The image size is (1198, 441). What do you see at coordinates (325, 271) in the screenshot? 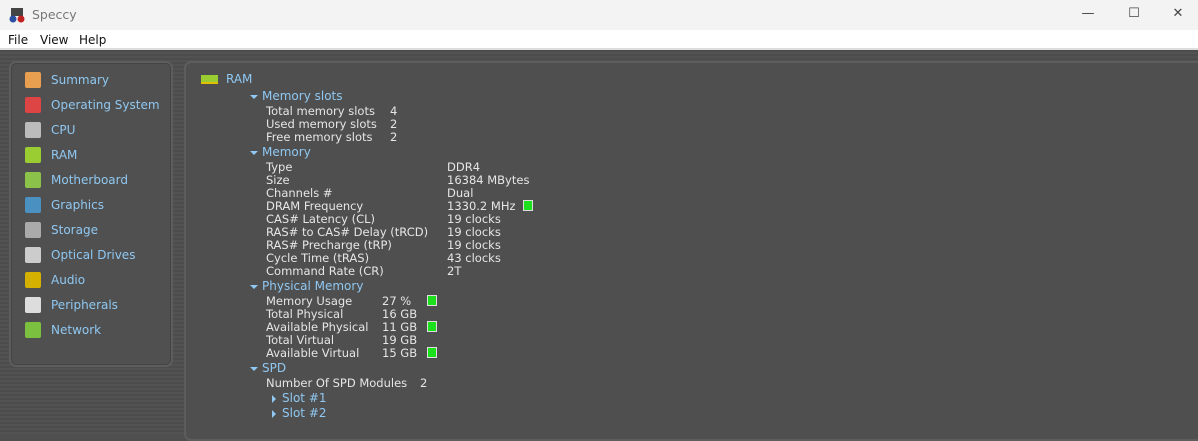
I see `property-label: Command Rate (CR)` at bounding box center [325, 271].